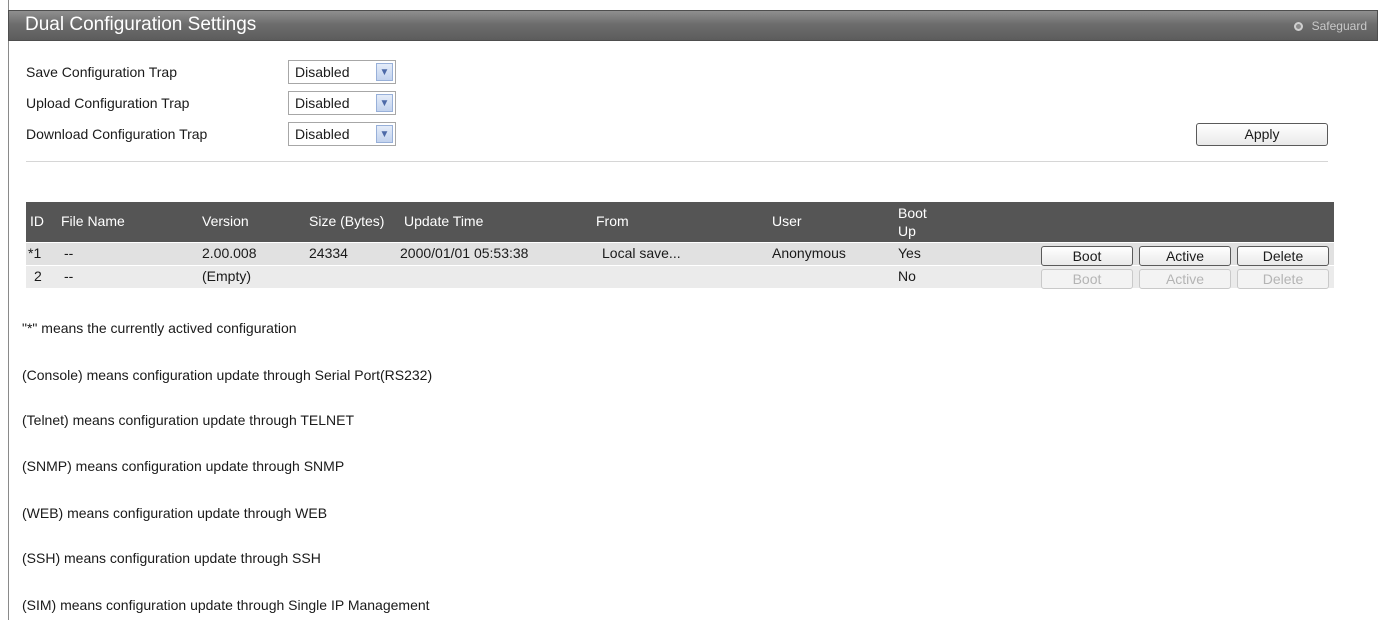  I want to click on delete-button-disabled: Delete, so click(1283, 279).